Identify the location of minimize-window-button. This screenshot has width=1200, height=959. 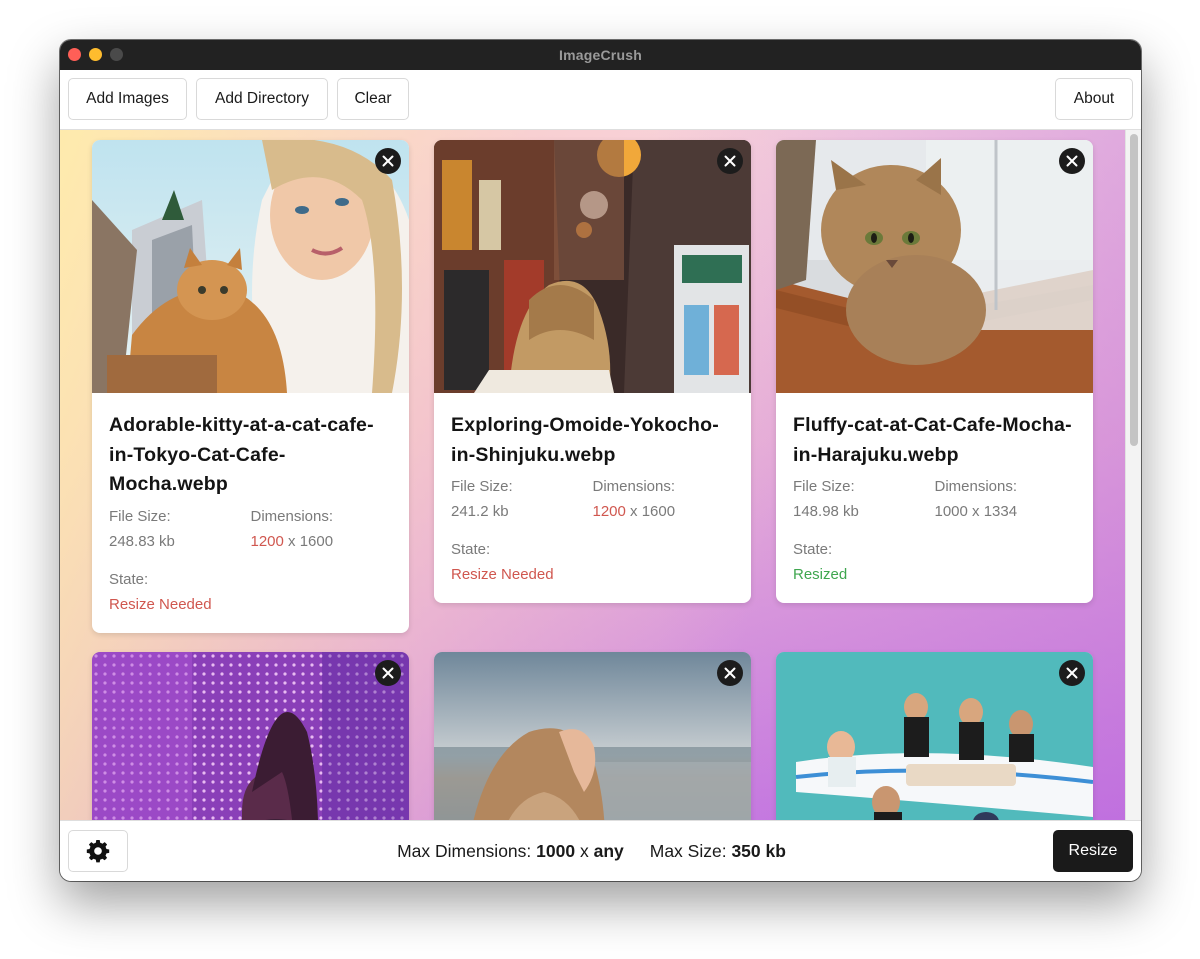
(95, 54).